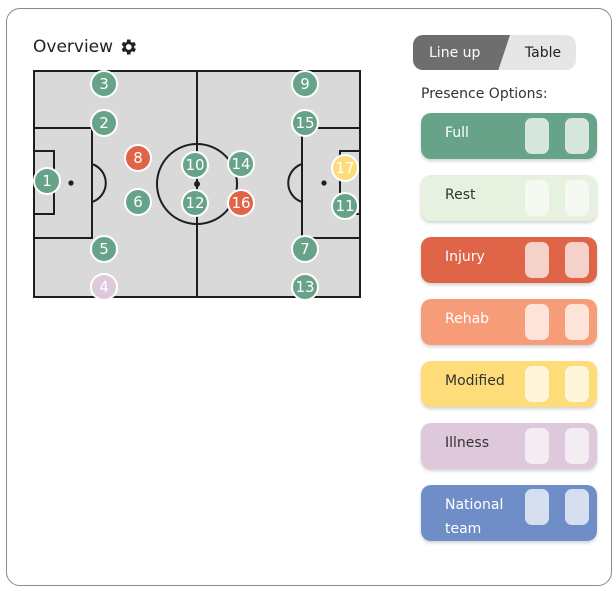  Describe the element at coordinates (484, 94) in the screenshot. I see `presence-options-label: Presence Options:` at that location.